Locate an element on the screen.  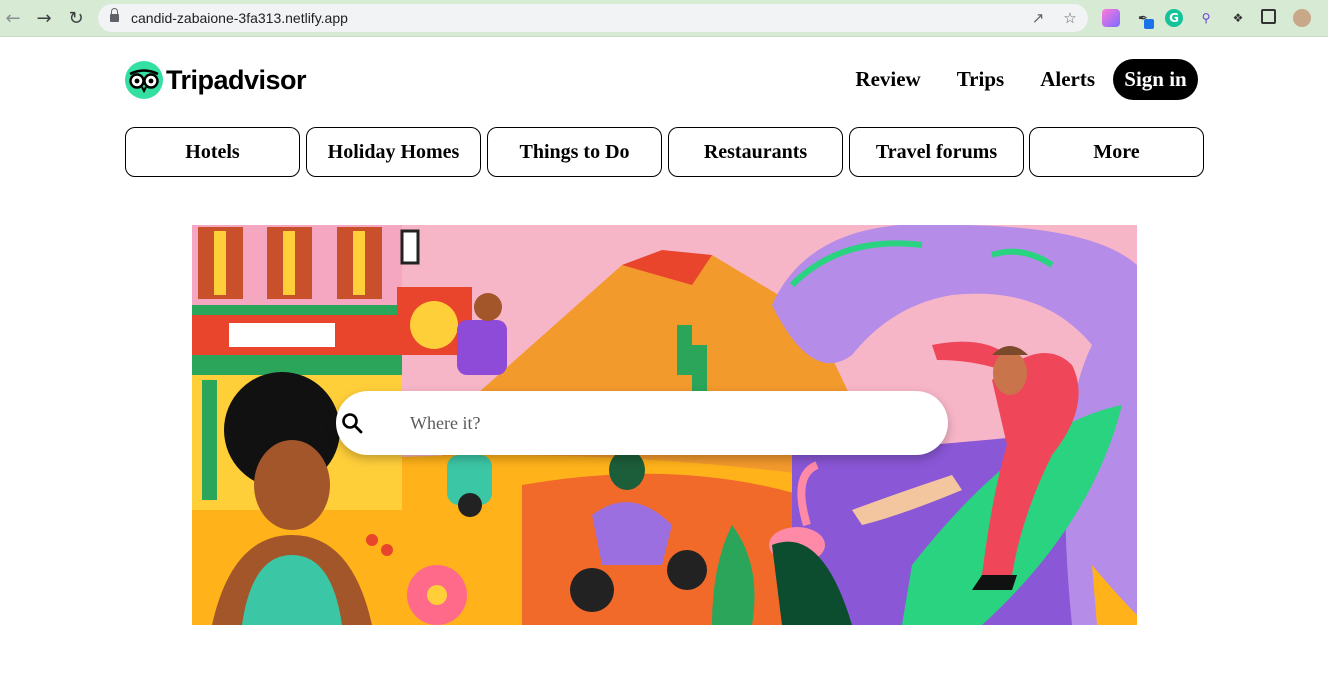
tab-travel-forums: Travel forums is located at coordinates (936, 152).